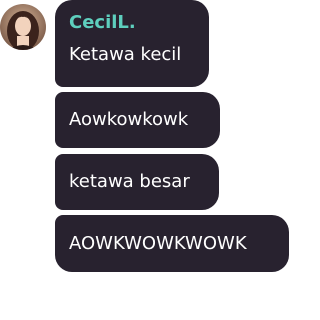 Image resolution: width=320 pixels, height=320 pixels. I want to click on message-bubble-4: AOWKWOWKWOWK, so click(172, 243).